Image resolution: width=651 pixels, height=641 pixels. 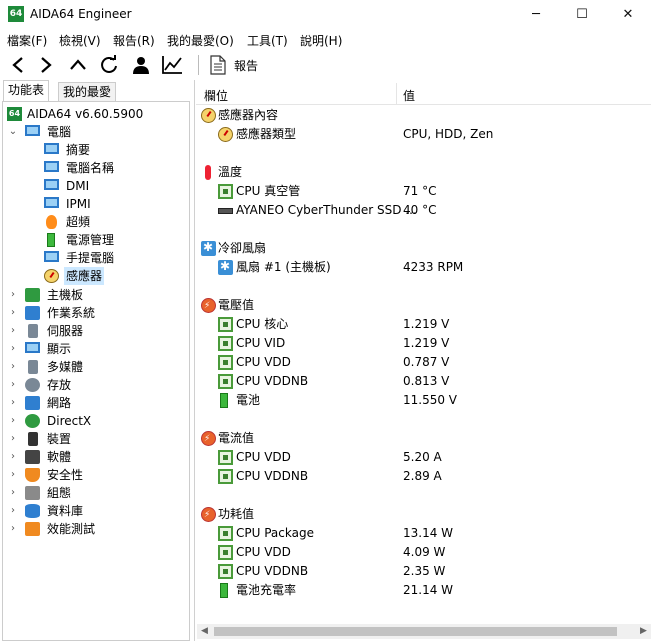 What do you see at coordinates (32, 403) in the screenshot?
I see `network-icon` at bounding box center [32, 403].